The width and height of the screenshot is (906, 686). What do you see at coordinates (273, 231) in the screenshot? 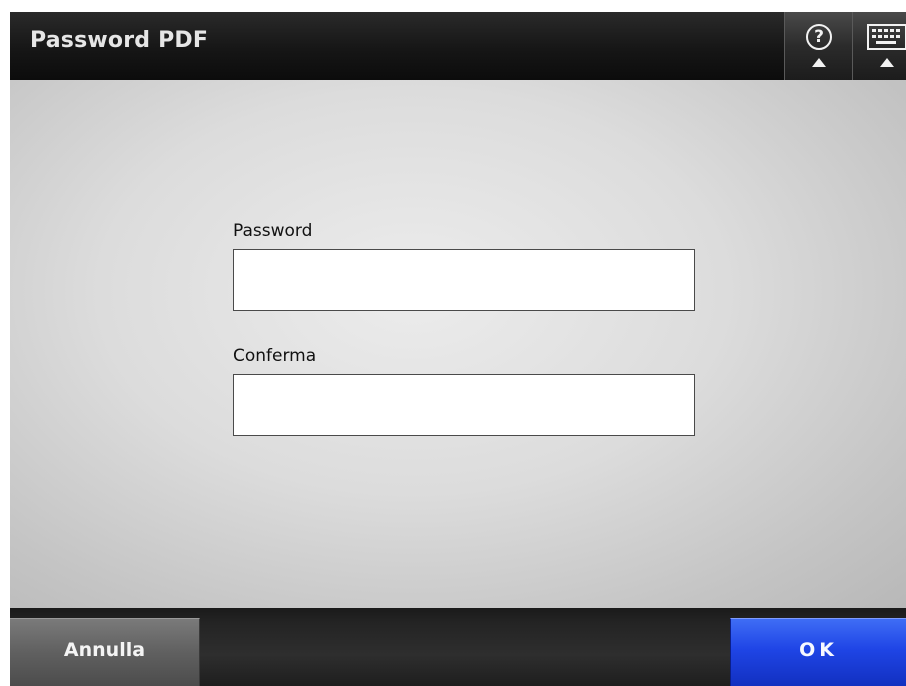
I see `password-label: Password` at bounding box center [273, 231].